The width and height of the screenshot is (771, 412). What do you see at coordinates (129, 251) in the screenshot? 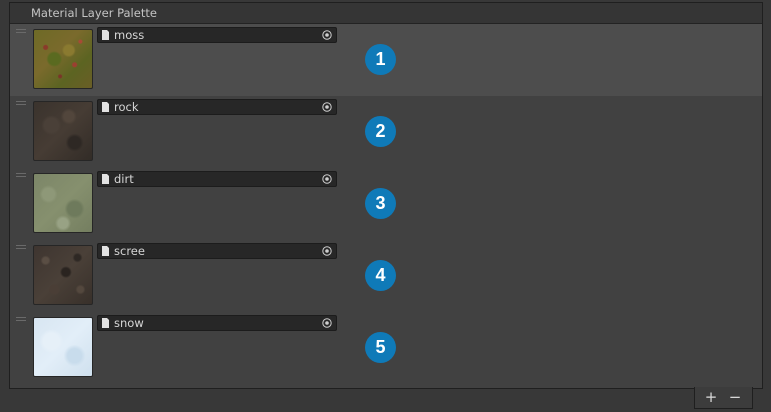
I see `material-name: scree` at bounding box center [129, 251].